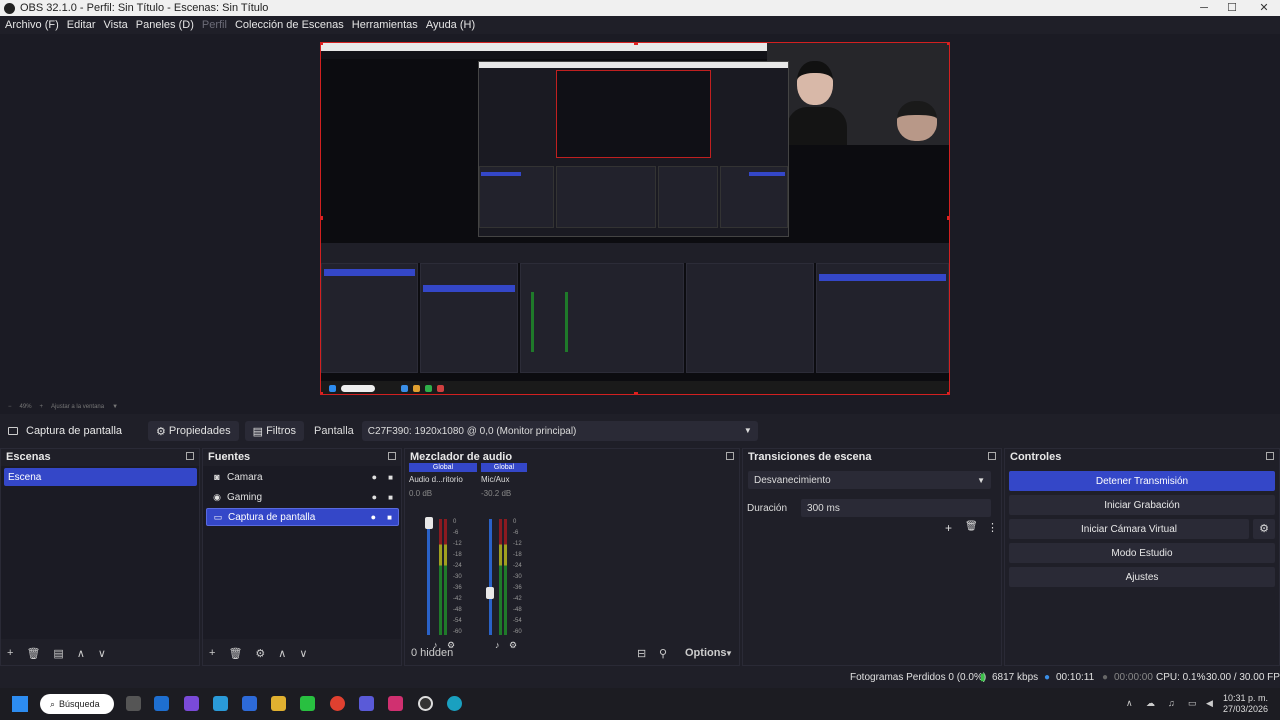 The width and height of the screenshot is (1280, 720). Describe the element at coordinates (32, 25) in the screenshot. I see `menu-archivo: Archivo (F)` at that location.